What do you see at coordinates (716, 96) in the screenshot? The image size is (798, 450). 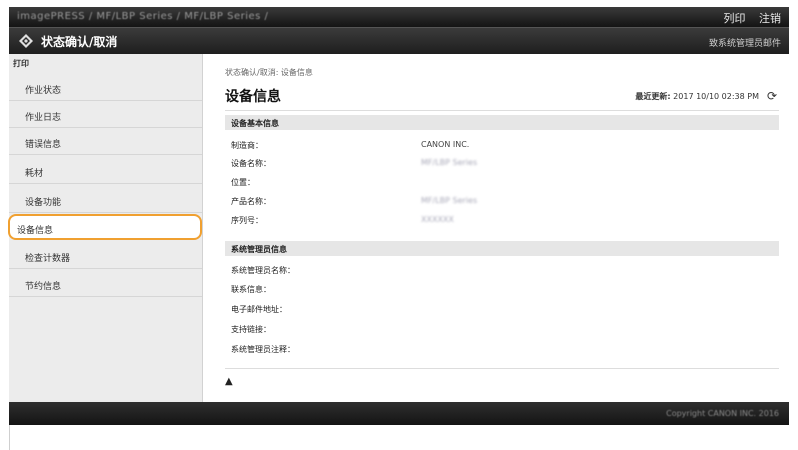 I see `last-updated-value: 2017 10/10 02:38 PM` at bounding box center [716, 96].